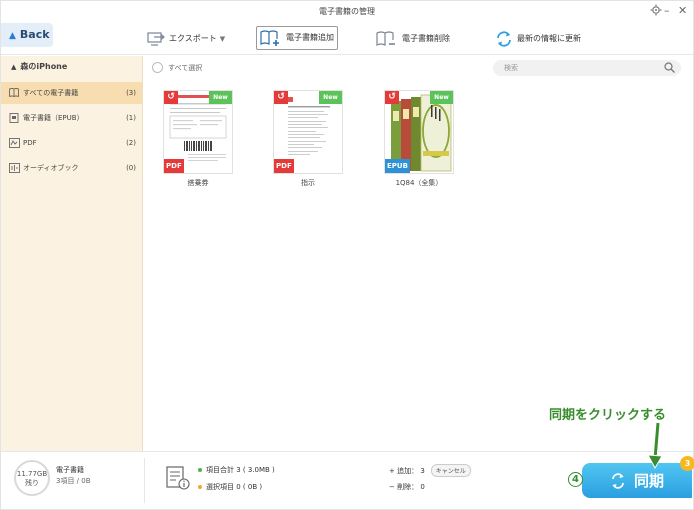 The height and width of the screenshot is (510, 694). Describe the element at coordinates (269, 38) in the screenshot. I see `add-book-icon` at that location.